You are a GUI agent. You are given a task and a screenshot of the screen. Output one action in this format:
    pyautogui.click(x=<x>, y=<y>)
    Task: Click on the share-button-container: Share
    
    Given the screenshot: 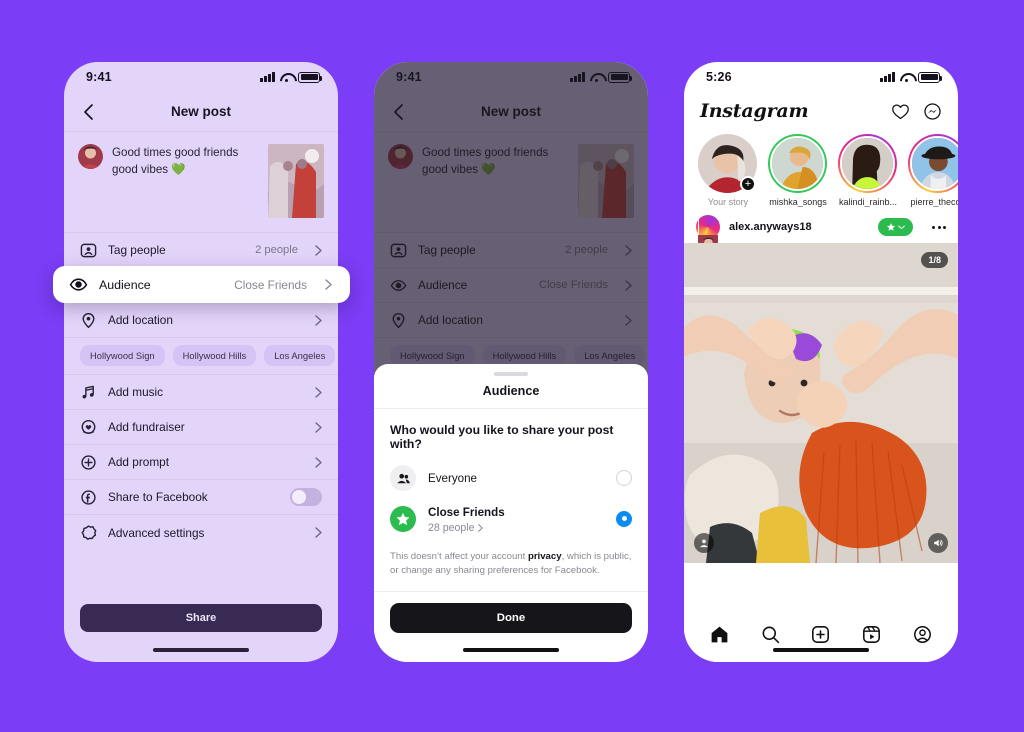 What is the action you would take?
    pyautogui.click(x=201, y=618)
    